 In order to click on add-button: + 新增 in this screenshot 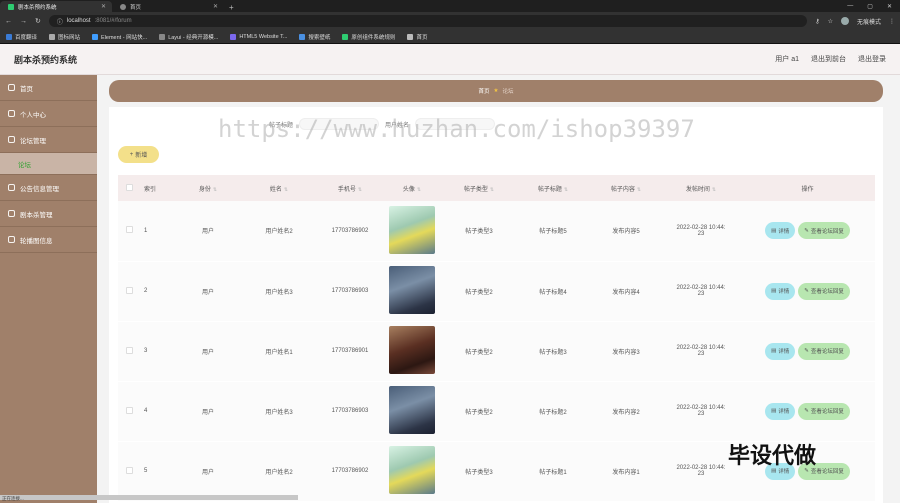, I will do `click(138, 154)`.